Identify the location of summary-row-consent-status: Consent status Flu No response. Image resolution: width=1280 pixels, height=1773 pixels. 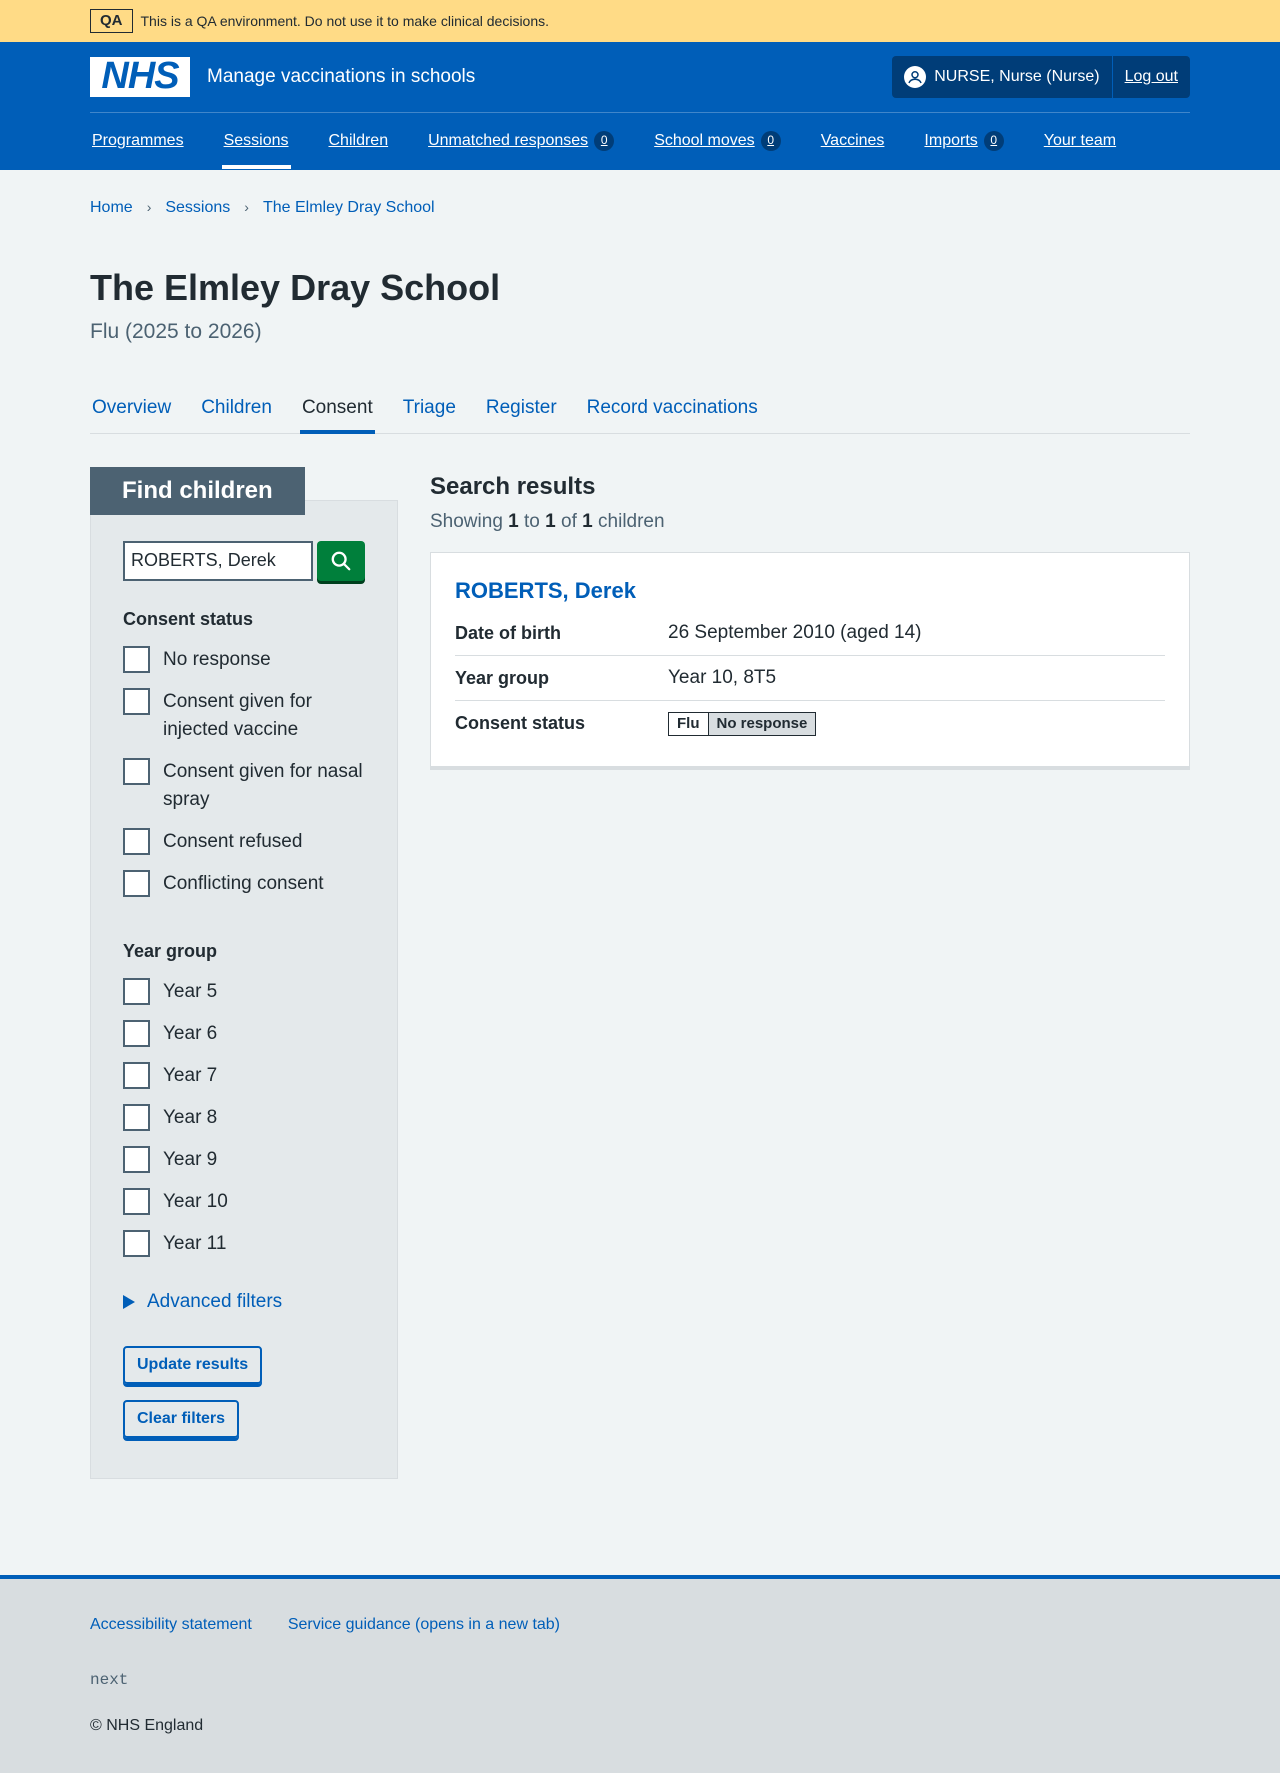
(810, 723).